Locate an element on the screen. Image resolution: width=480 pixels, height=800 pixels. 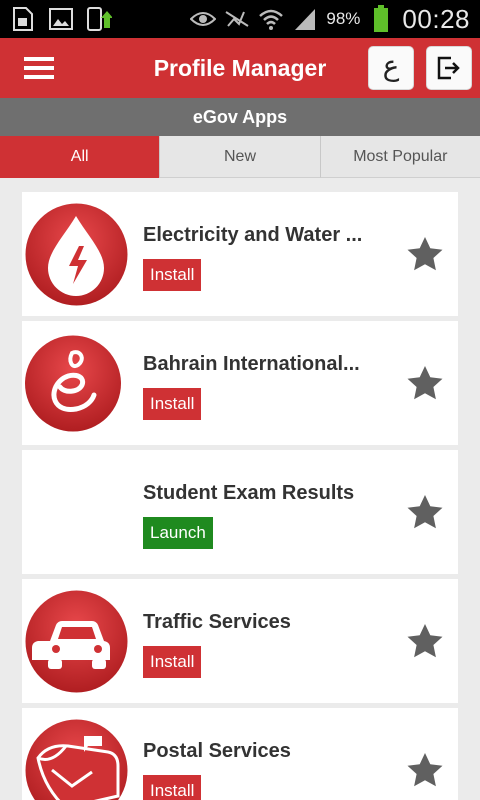
list-item: Postal Services Install is located at coordinates (240, 754).